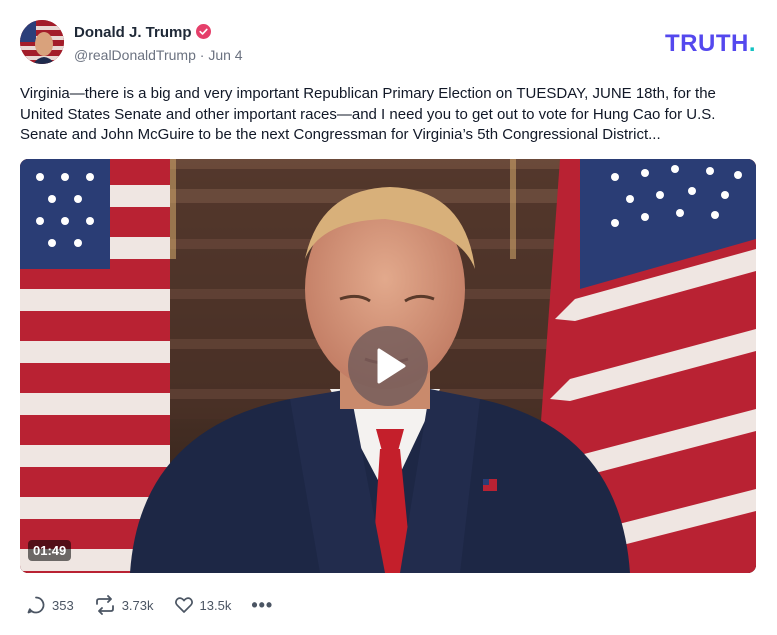 The image size is (777, 635). I want to click on like-button: 13.5k, so click(203, 605).